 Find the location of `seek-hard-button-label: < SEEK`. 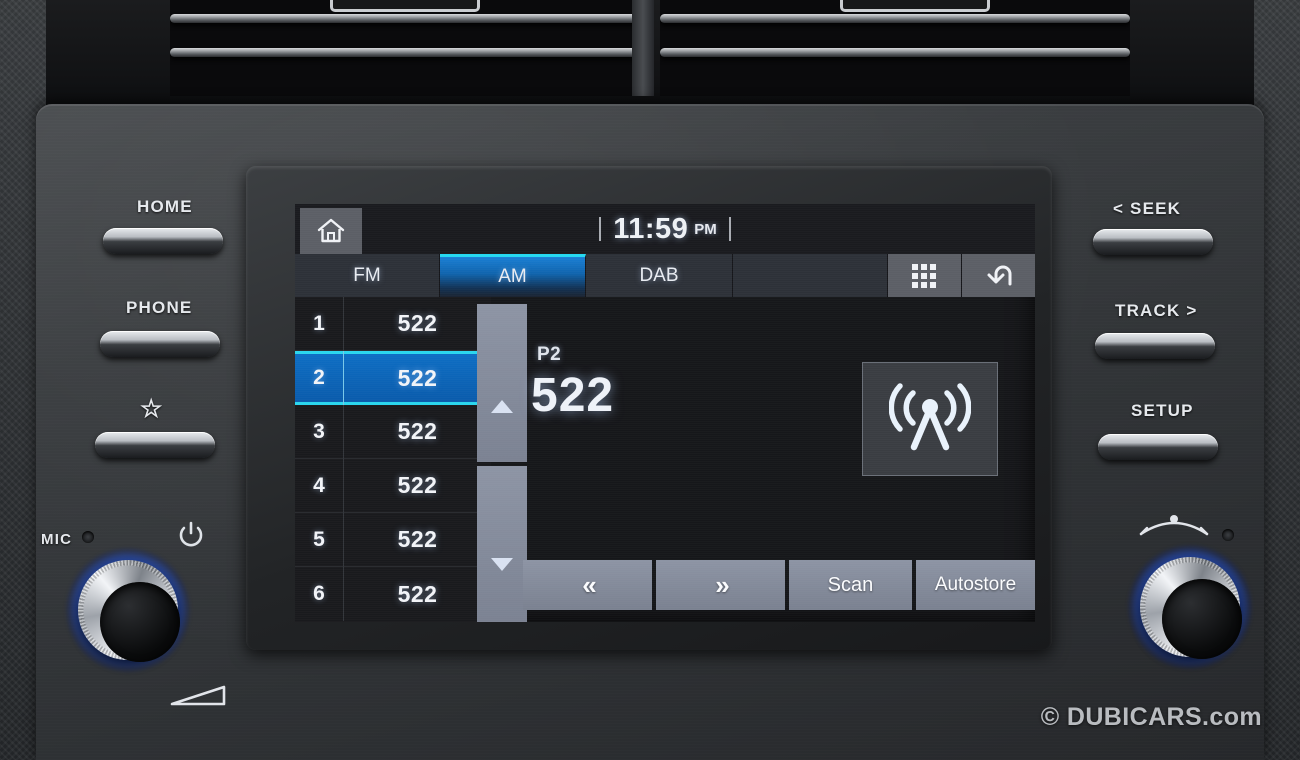

seek-hard-button-label: < SEEK is located at coordinates (1147, 208).